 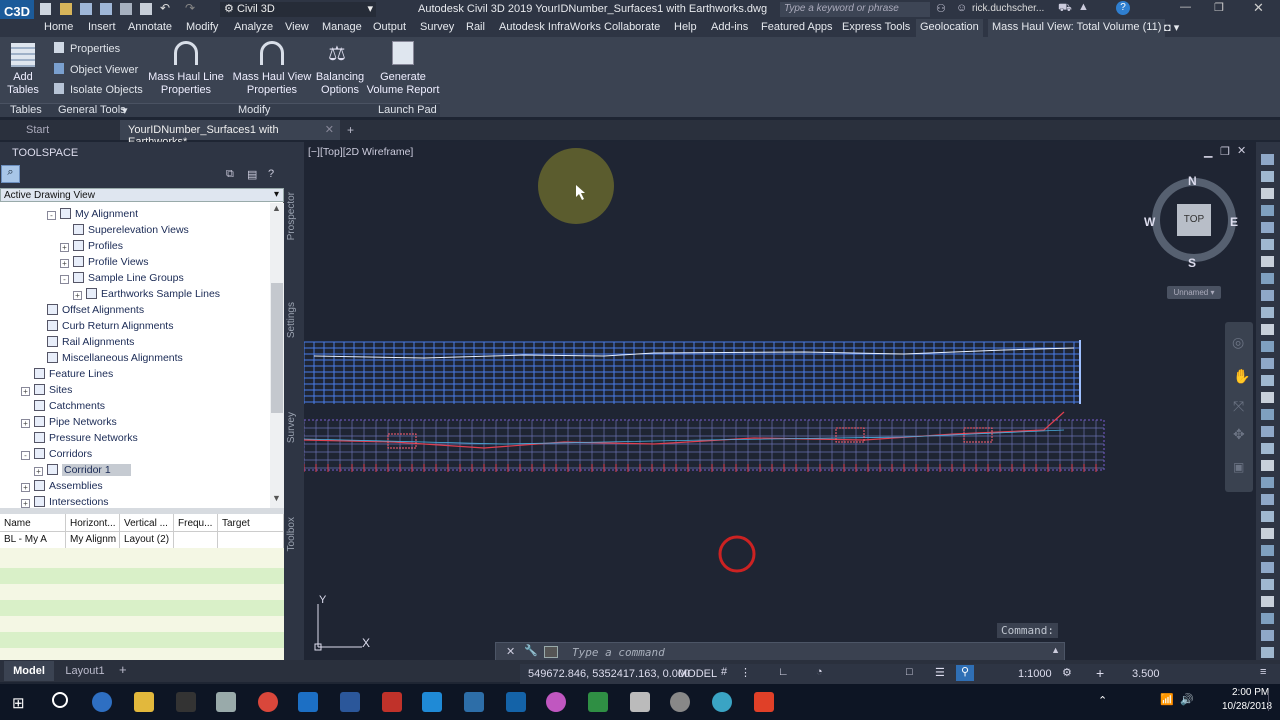 What do you see at coordinates (1067, 672) in the screenshot?
I see `gear-icon: ⚙` at bounding box center [1067, 672].